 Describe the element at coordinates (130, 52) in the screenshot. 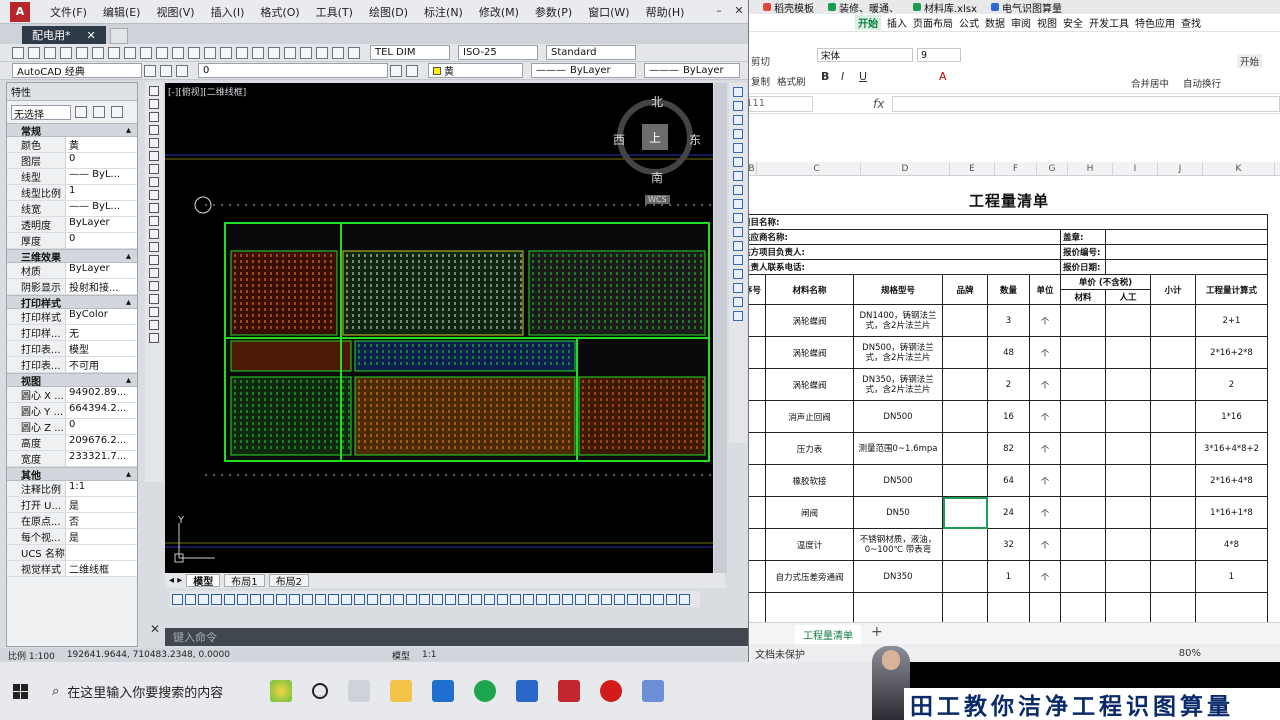

I see `paste-icon` at that location.